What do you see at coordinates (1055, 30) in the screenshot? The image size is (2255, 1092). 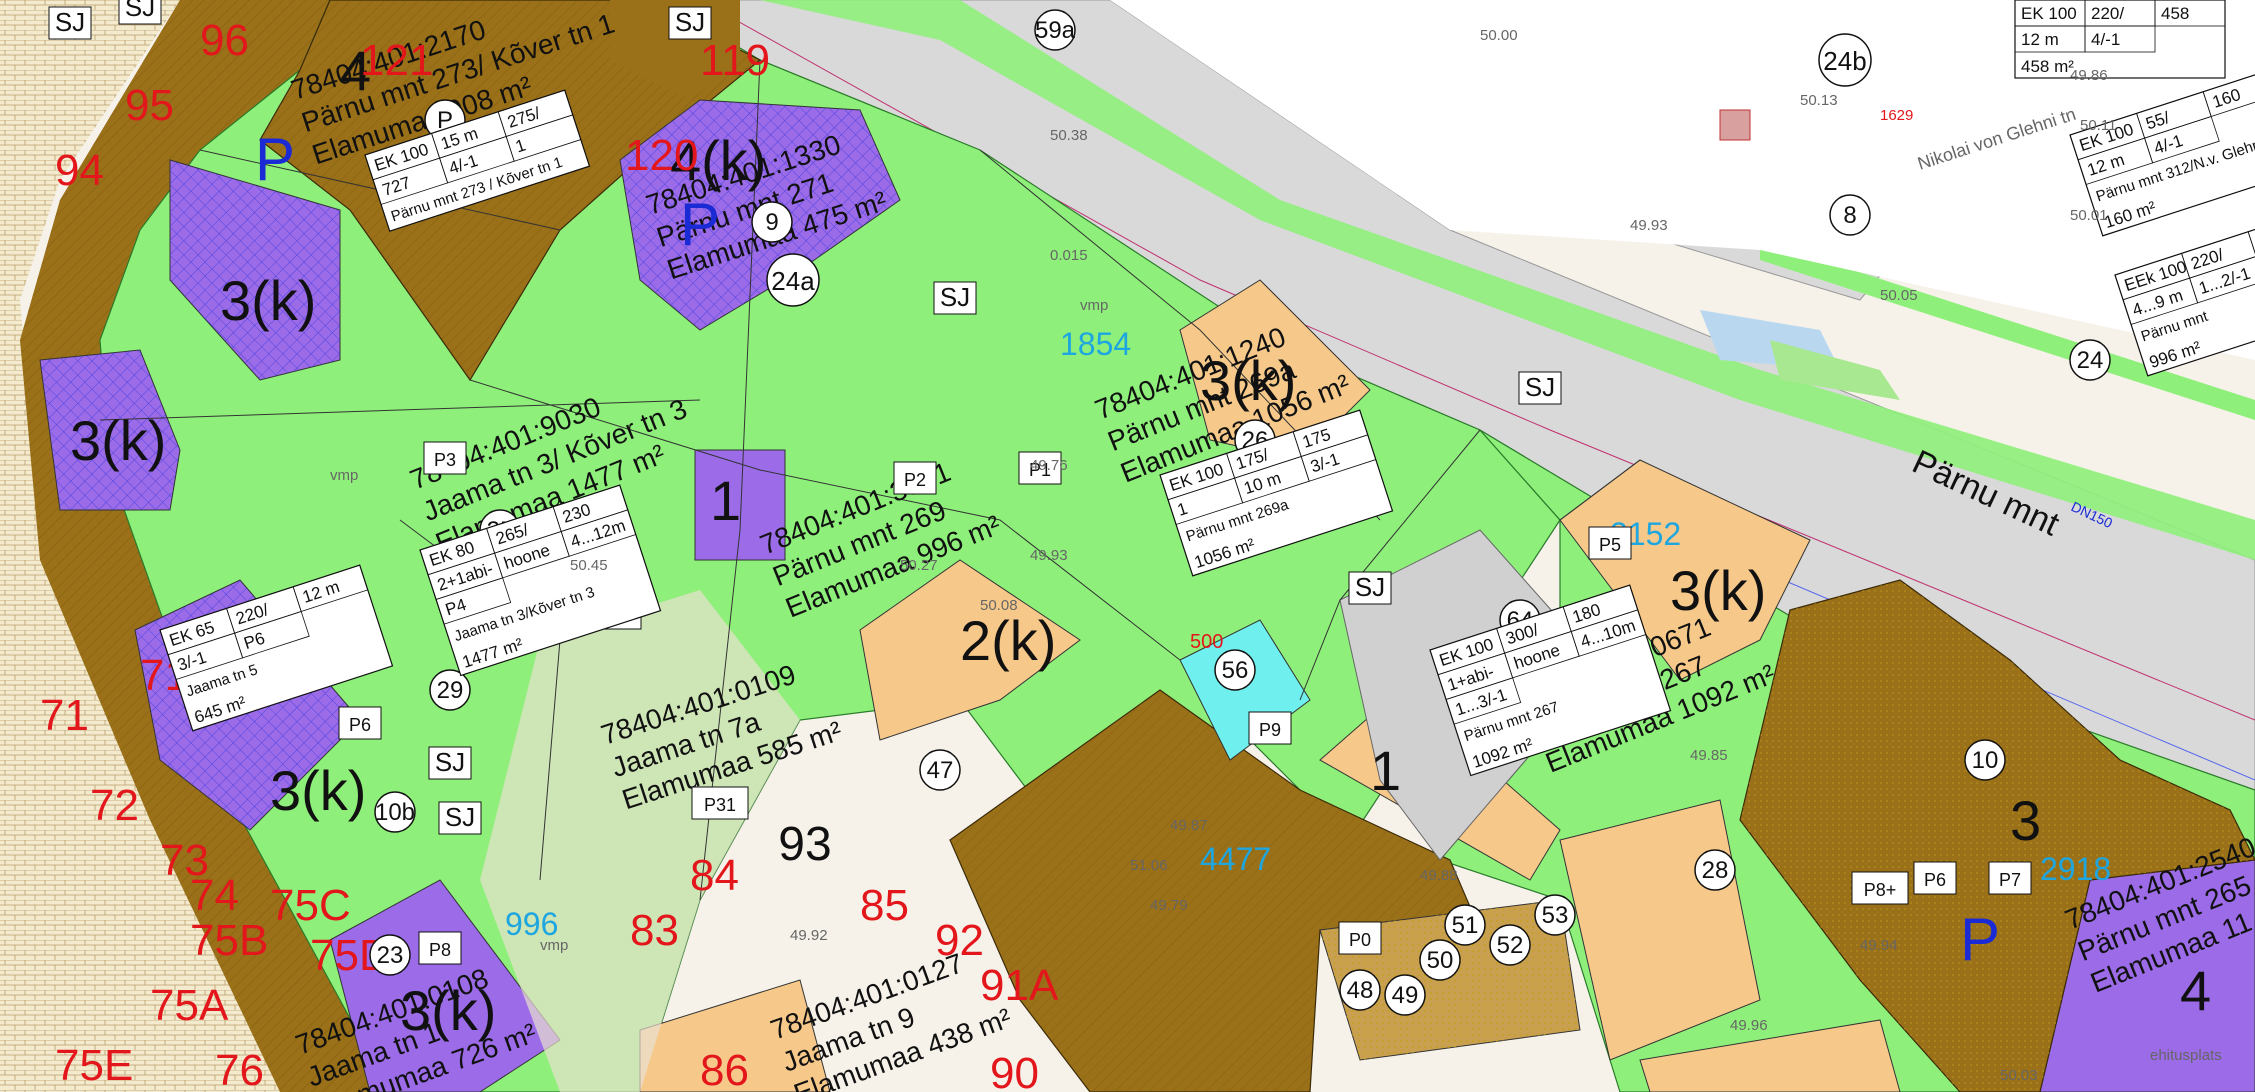 I see `circle-marker: 59a` at bounding box center [1055, 30].